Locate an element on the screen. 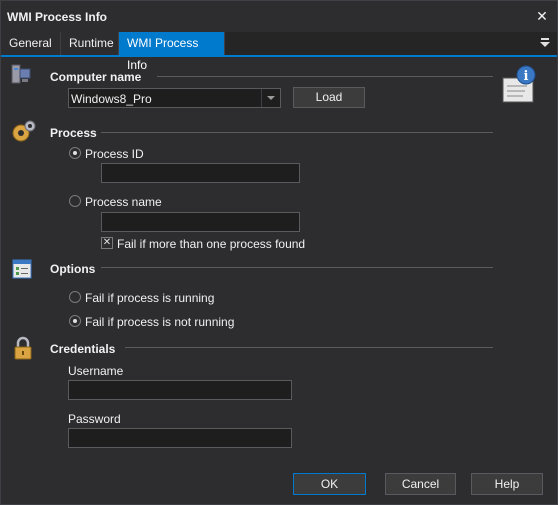  title-bar: WMI Process Info ✕ is located at coordinates (279, 16).